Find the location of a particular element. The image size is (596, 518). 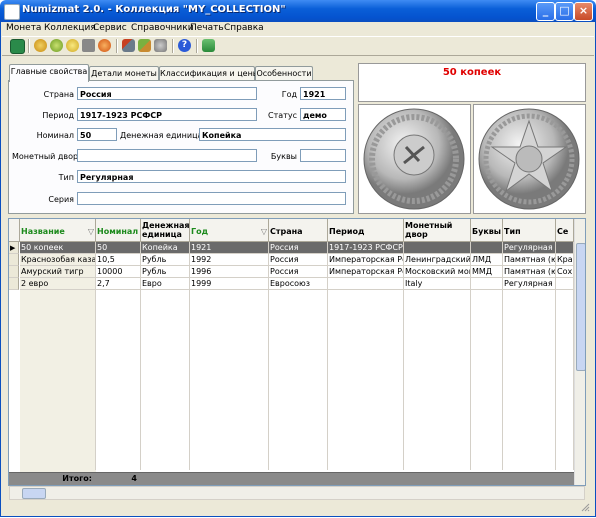

tab-coin-details: Детали монеты is located at coordinates (124, 73).